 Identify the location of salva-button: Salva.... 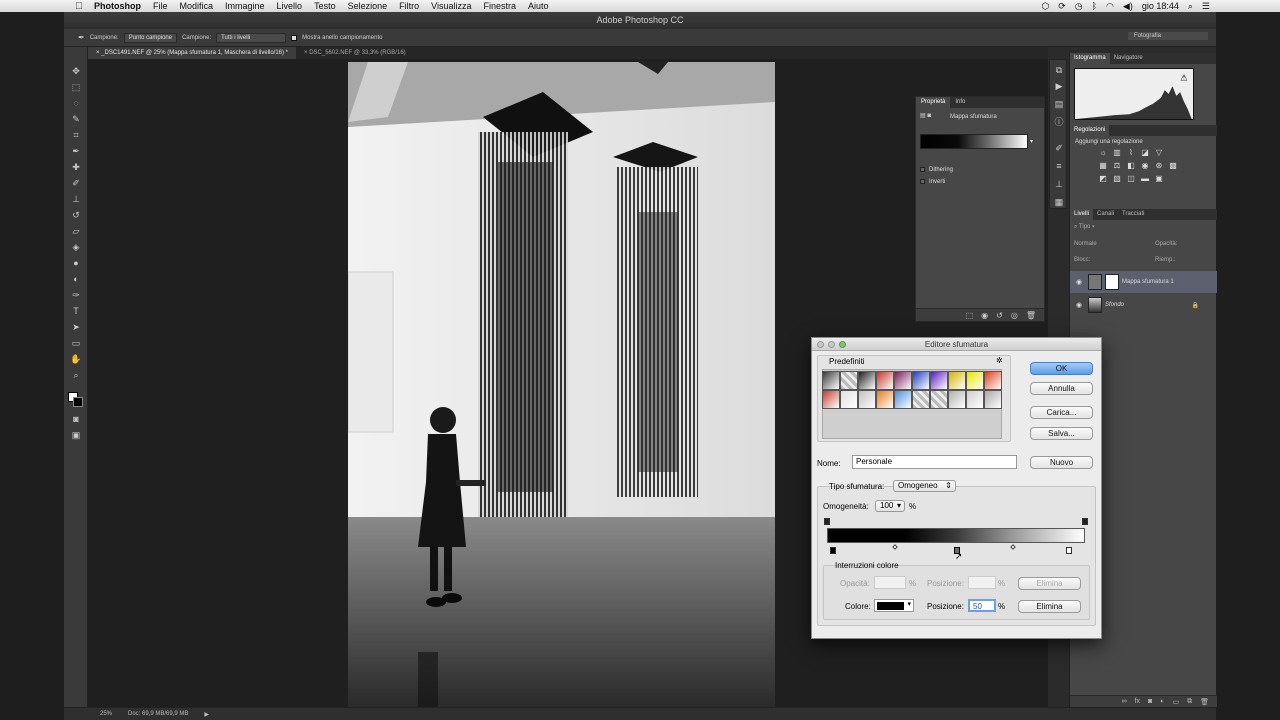
(1061, 433).